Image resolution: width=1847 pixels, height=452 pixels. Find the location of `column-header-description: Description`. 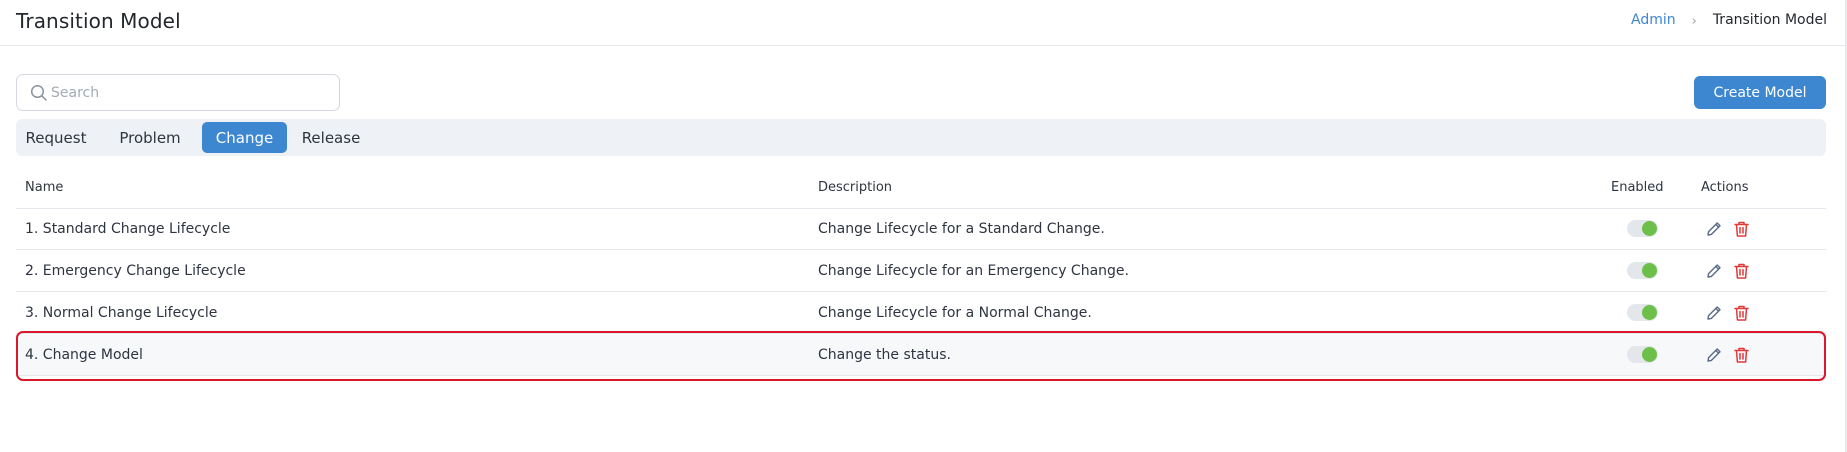

column-header-description: Description is located at coordinates (855, 187).